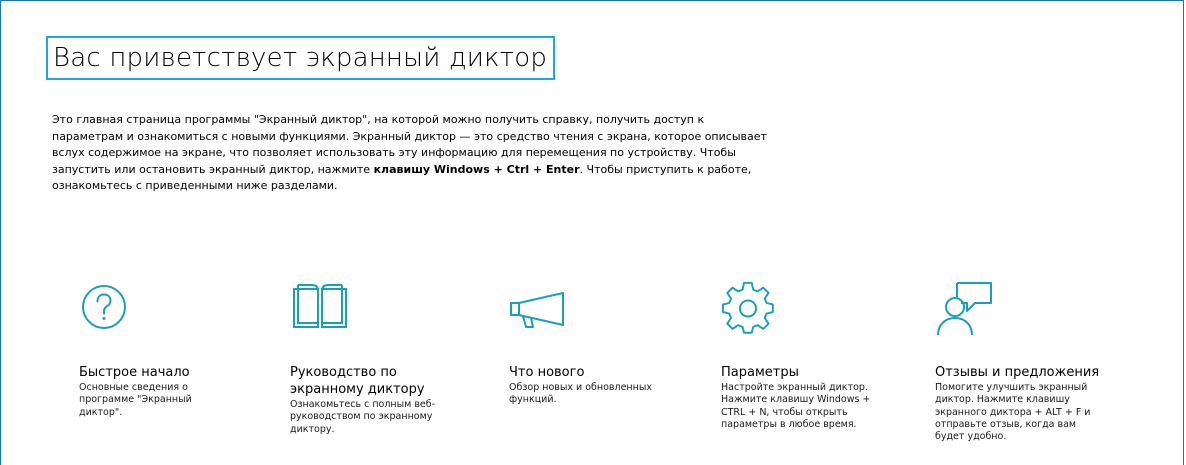  What do you see at coordinates (753, 313) in the screenshot?
I see `gear-icon` at bounding box center [753, 313].